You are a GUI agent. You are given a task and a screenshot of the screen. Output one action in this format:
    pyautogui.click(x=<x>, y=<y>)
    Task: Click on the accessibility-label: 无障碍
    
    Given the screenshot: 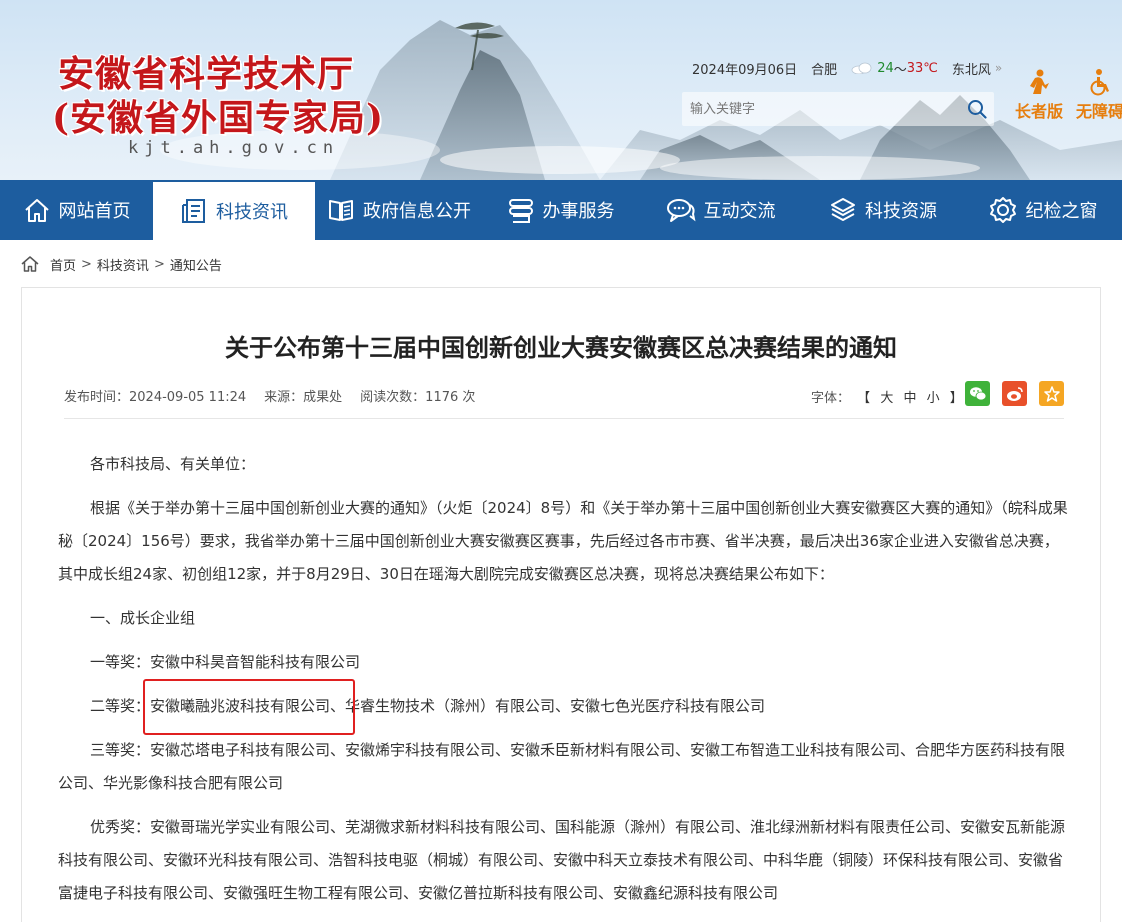 What is the action you would take?
    pyautogui.click(x=1099, y=111)
    